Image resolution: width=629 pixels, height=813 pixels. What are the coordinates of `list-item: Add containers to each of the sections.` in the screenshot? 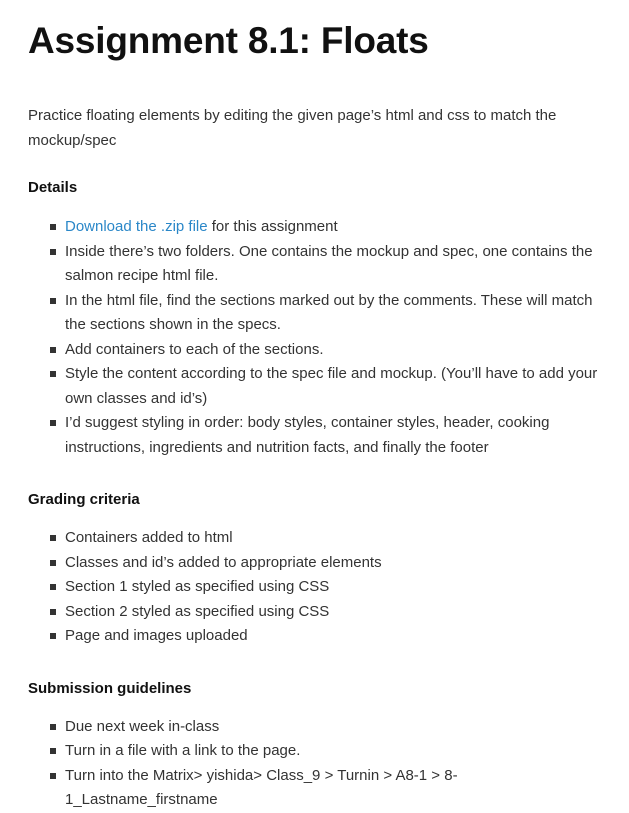 It's located at (317, 350).